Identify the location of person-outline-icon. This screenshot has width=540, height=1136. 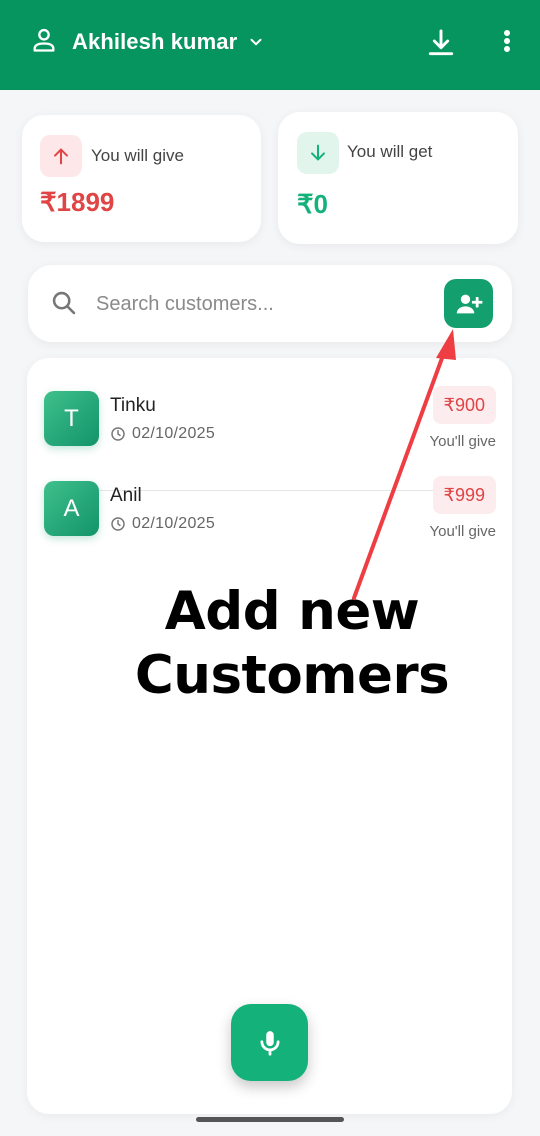
(44, 42).